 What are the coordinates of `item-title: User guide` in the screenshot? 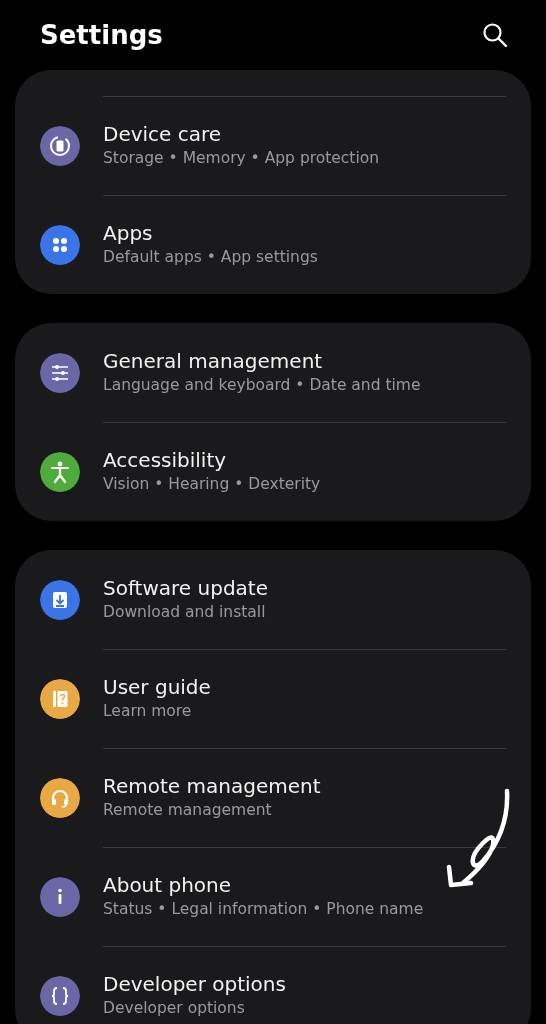 It's located at (157, 687).